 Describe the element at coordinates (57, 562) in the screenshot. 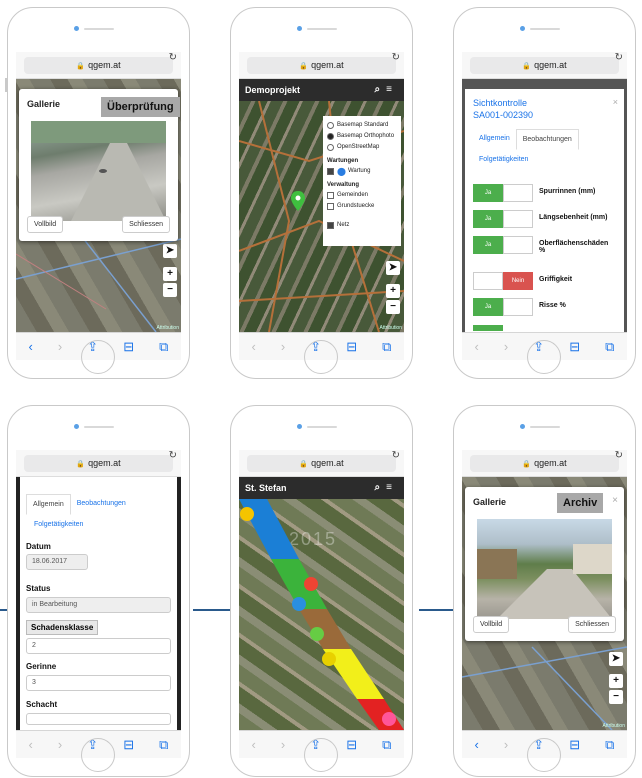

I see `datum-field: 18.06.2017` at that location.